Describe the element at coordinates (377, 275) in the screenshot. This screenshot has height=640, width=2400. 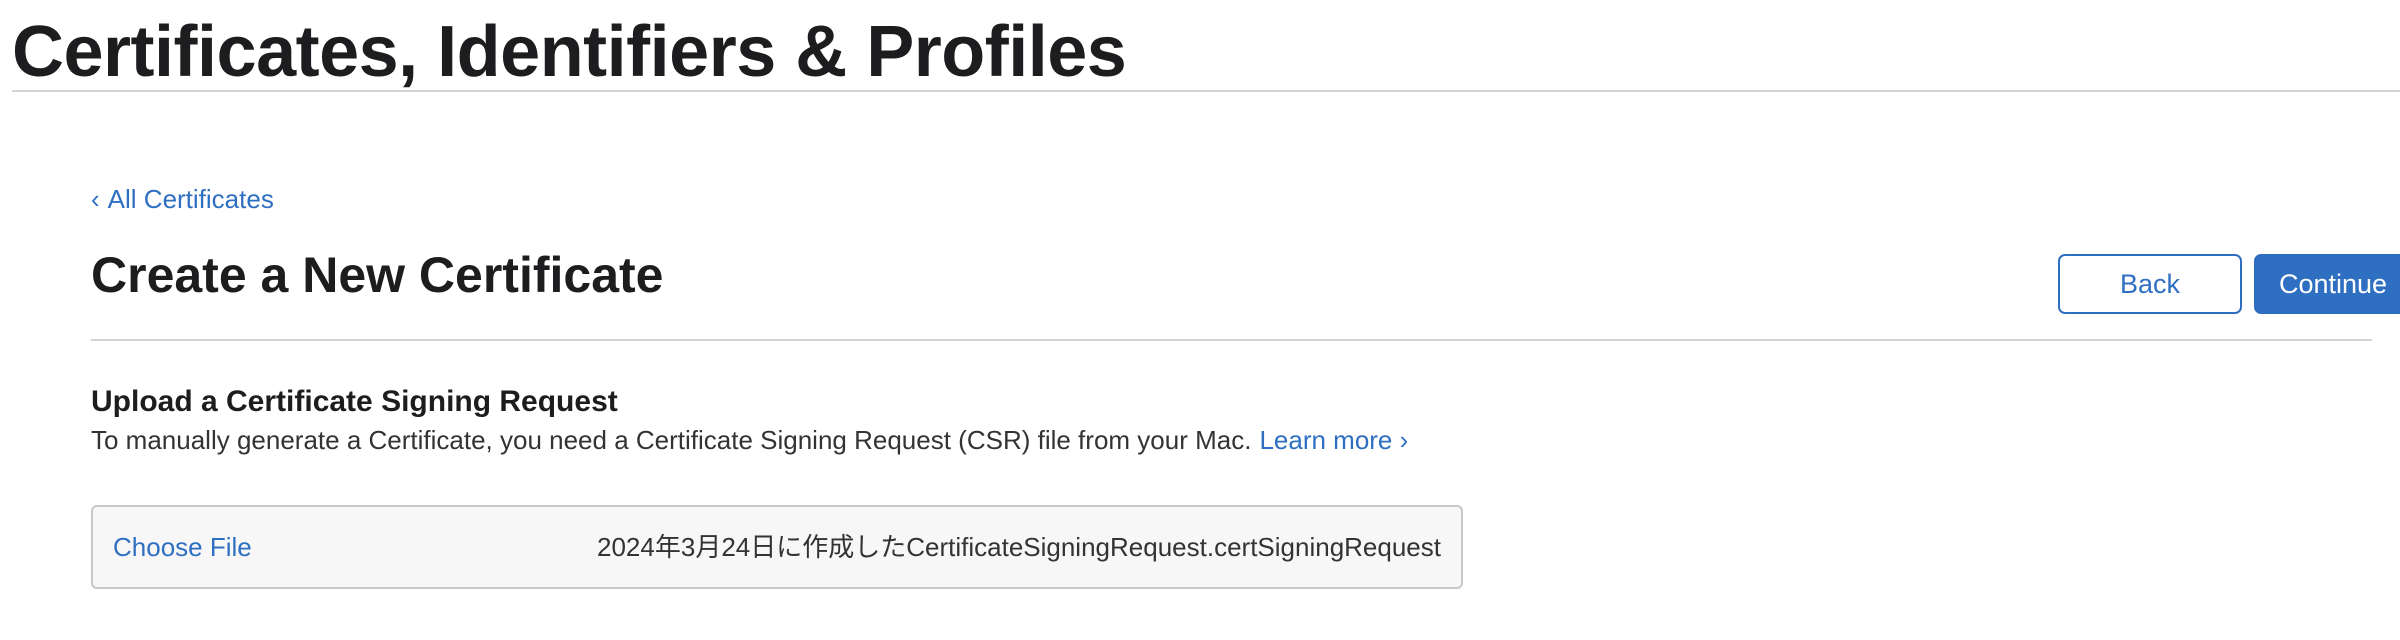
I see `section-title: Create a New Certificate` at that location.